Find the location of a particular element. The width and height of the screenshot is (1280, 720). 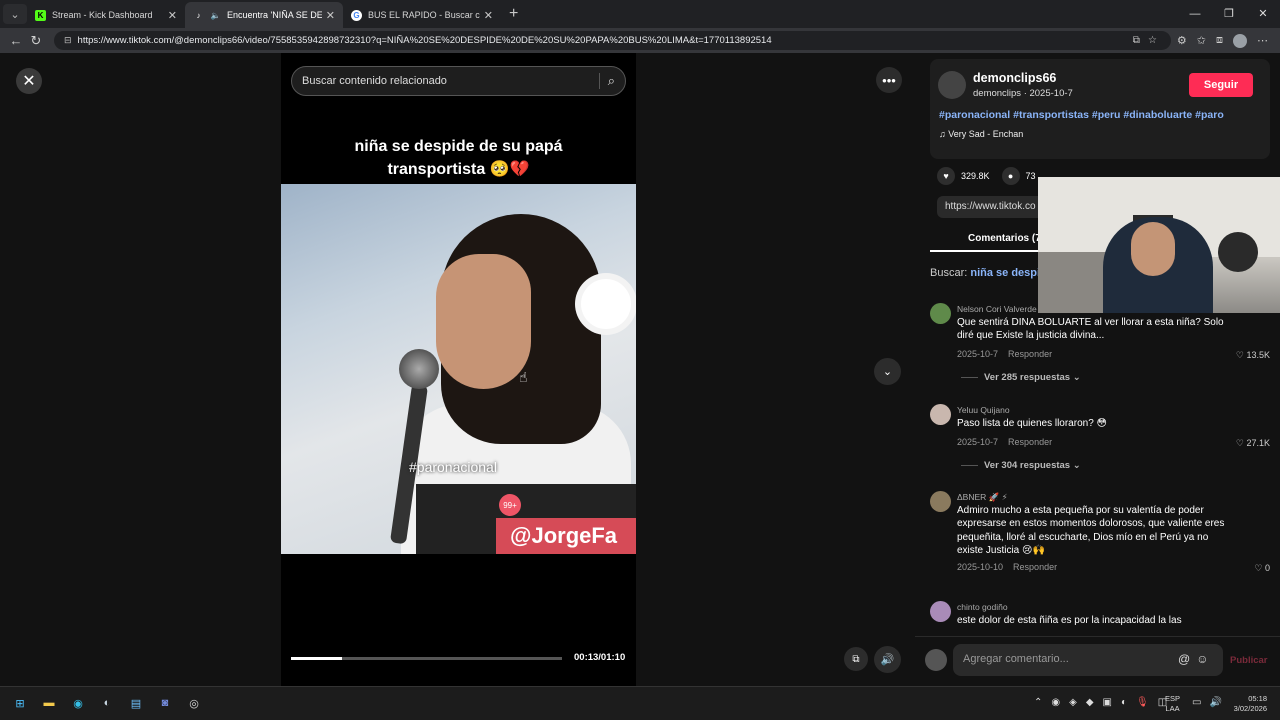

bookmark-star-icon: ☆ is located at coordinates (1152, 40).